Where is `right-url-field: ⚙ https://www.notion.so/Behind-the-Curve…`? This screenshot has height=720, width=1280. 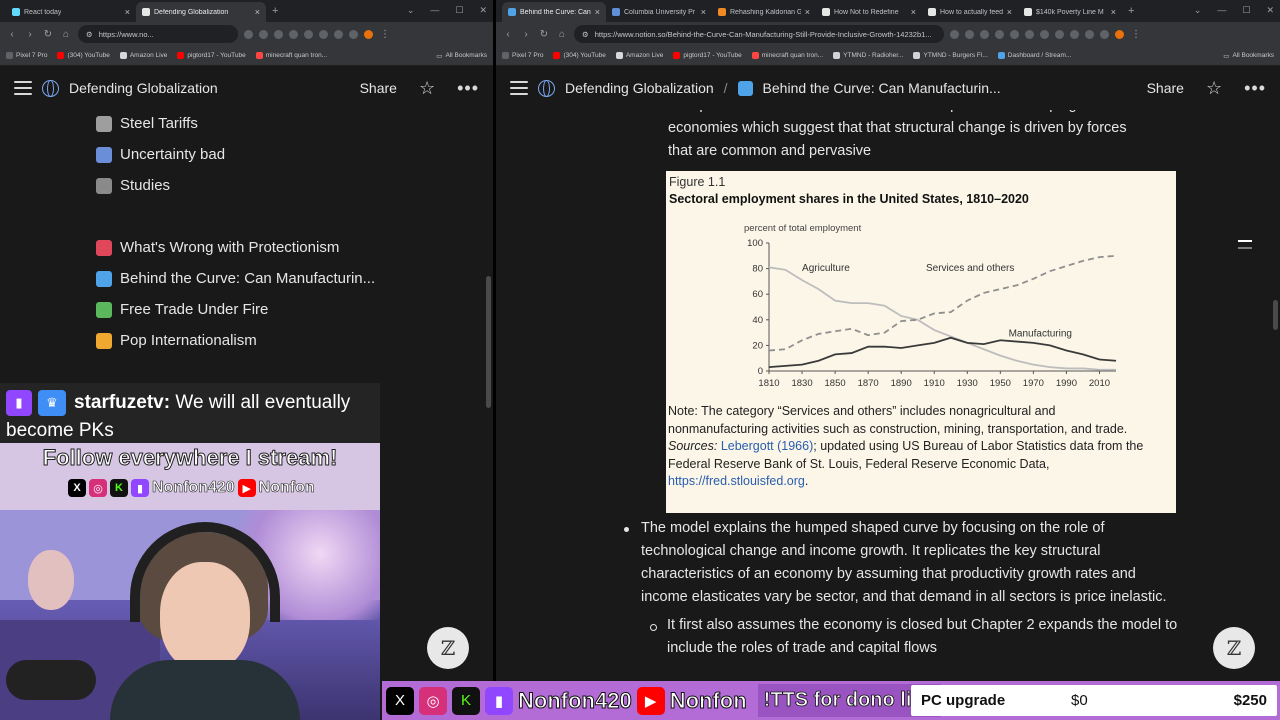 right-url-field: ⚙ https://www.notion.so/Behind-the-Curve… is located at coordinates (759, 34).